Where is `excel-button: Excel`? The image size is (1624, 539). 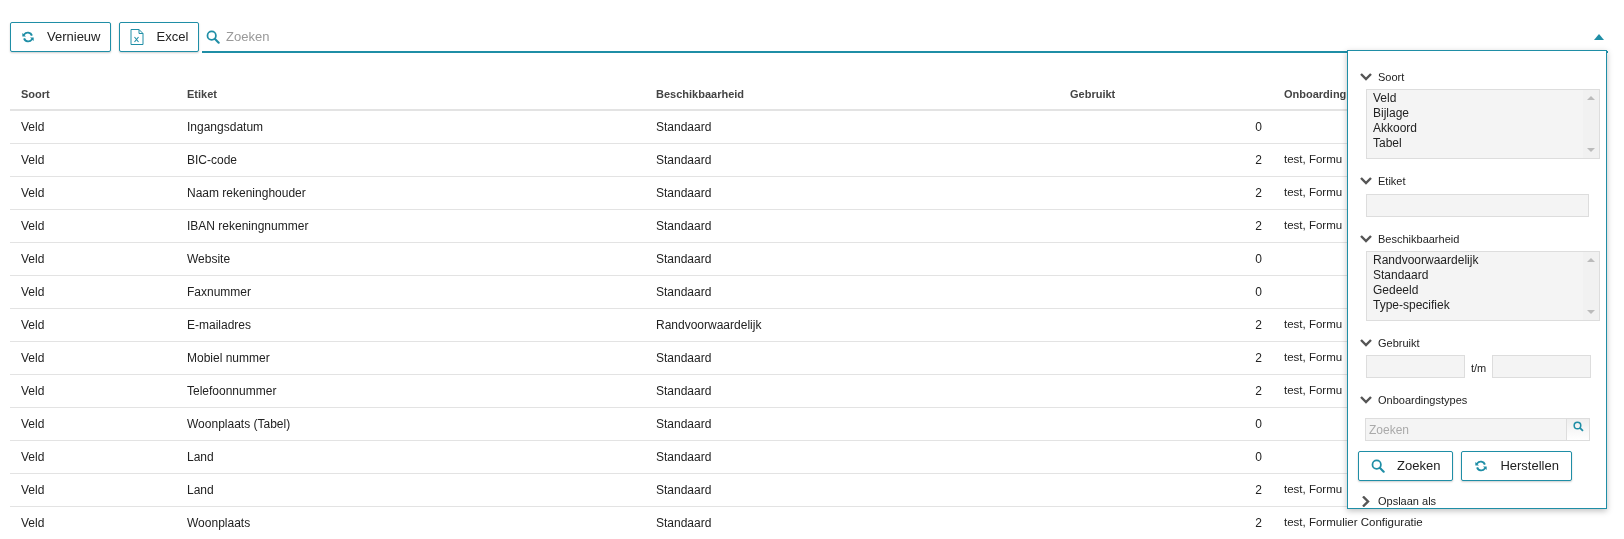 excel-button: Excel is located at coordinates (159, 37).